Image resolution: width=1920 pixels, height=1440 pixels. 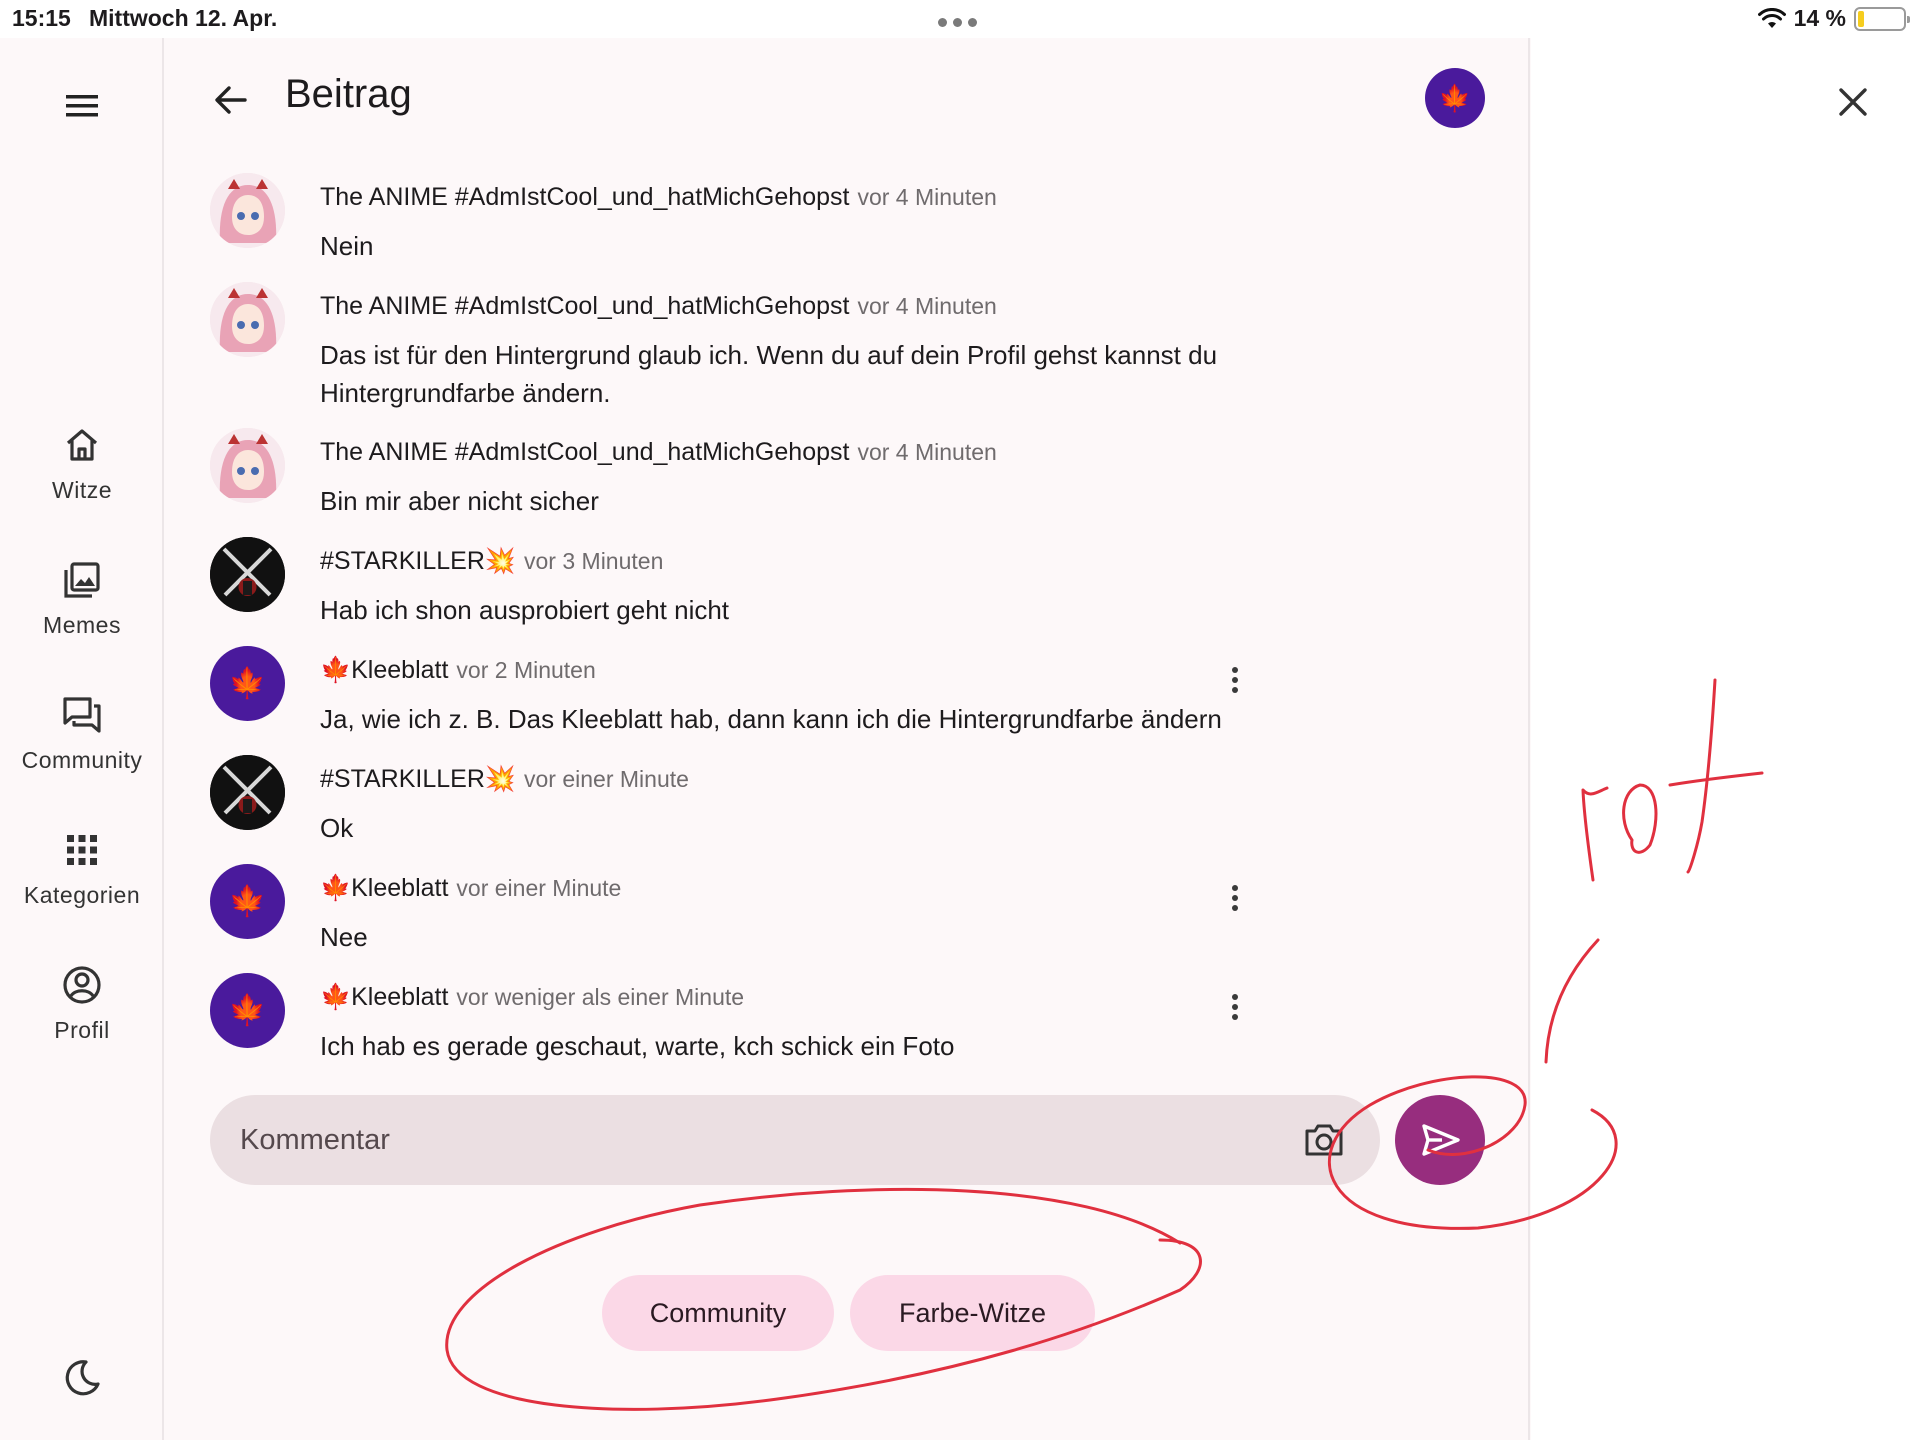 What do you see at coordinates (82, 733) in the screenshot?
I see `rail-item-community: Community` at bounding box center [82, 733].